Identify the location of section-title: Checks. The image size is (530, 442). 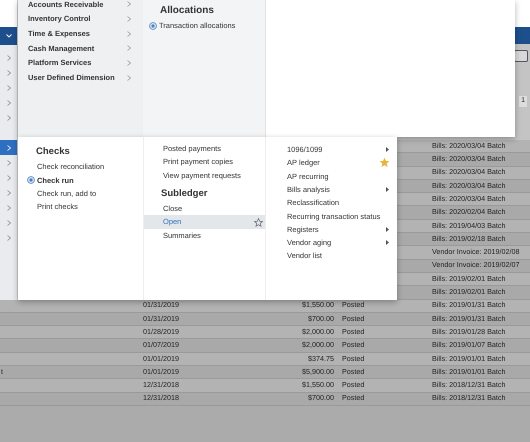
(53, 152).